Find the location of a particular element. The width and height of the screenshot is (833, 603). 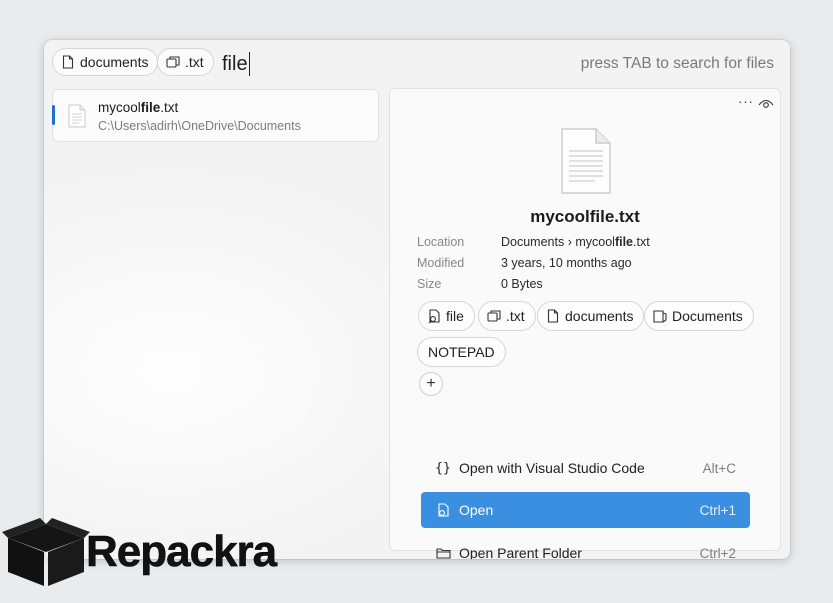

folder-icon is located at coordinates (443, 553).